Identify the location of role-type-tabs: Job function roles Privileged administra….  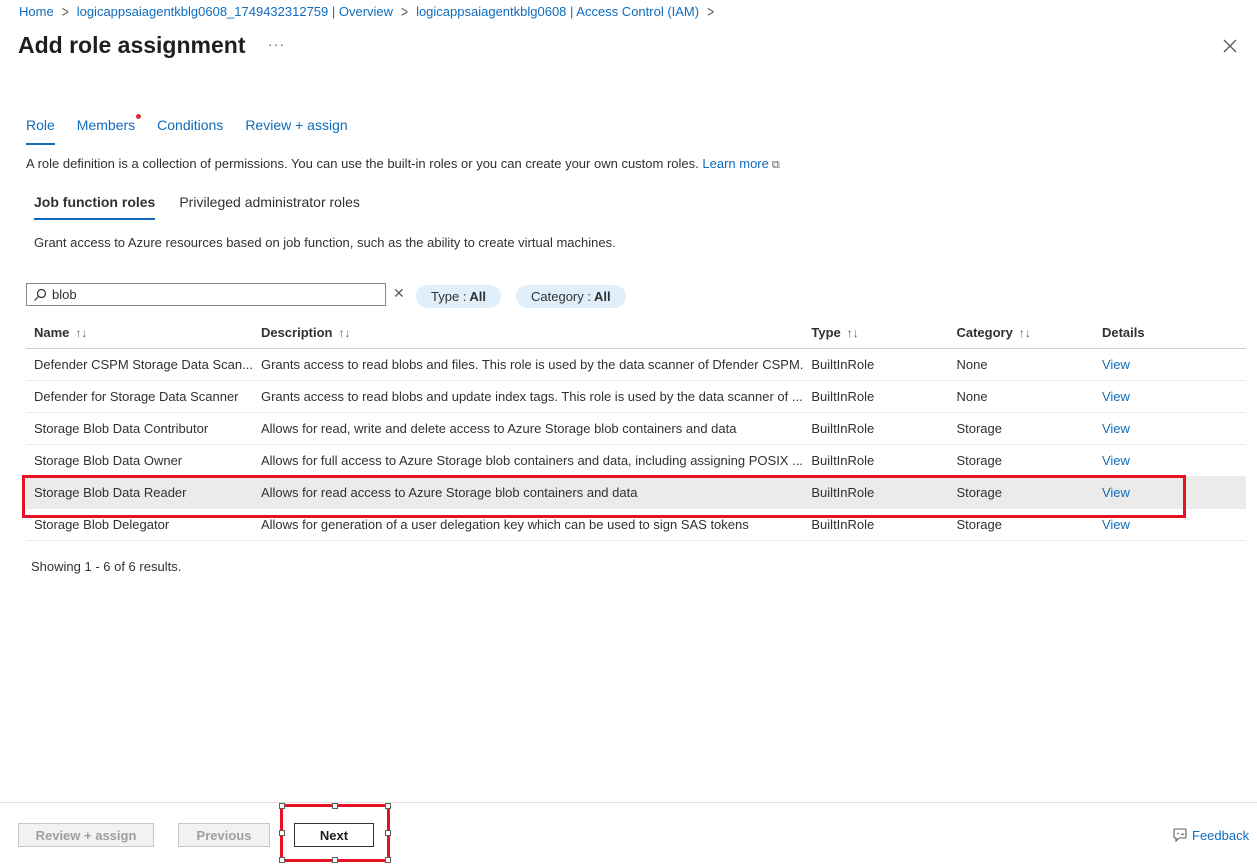
(209, 207).